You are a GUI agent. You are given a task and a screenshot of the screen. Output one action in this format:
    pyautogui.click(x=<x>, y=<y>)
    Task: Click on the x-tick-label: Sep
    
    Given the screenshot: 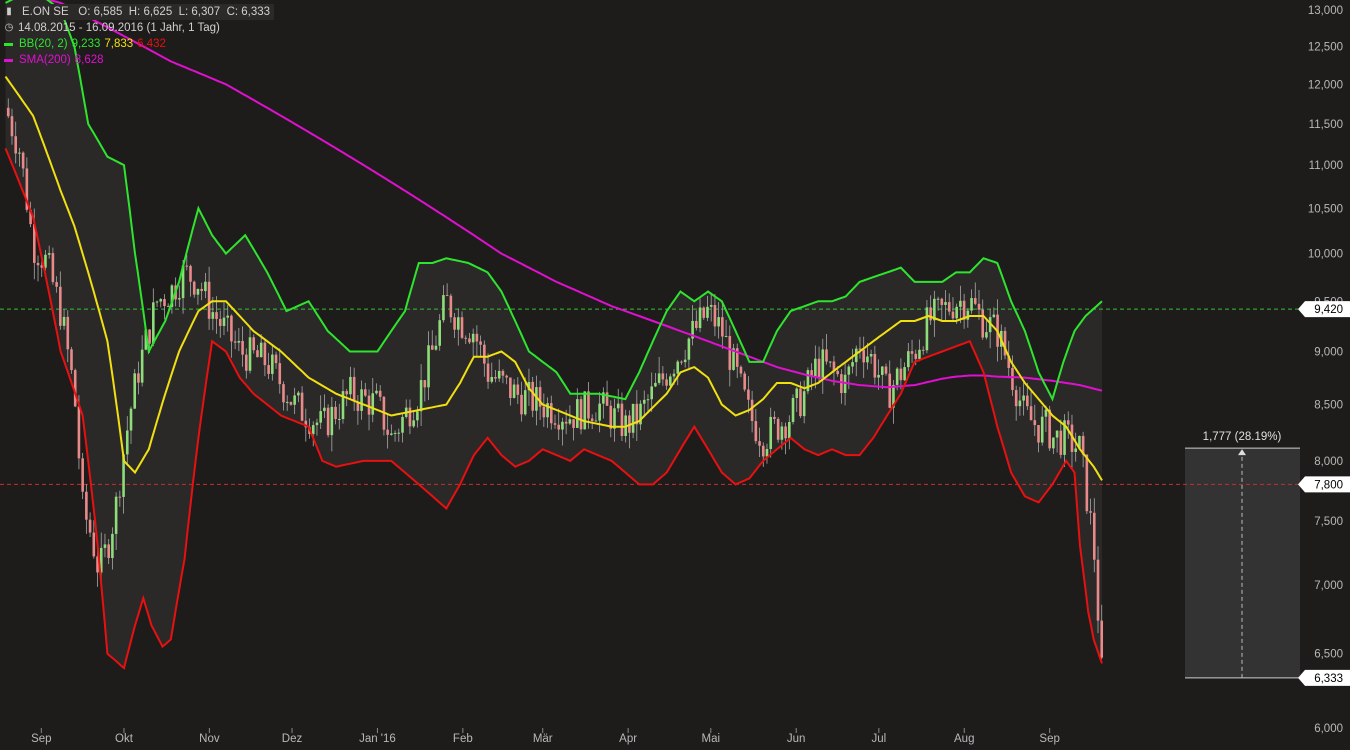 What is the action you would take?
    pyautogui.click(x=1049, y=739)
    